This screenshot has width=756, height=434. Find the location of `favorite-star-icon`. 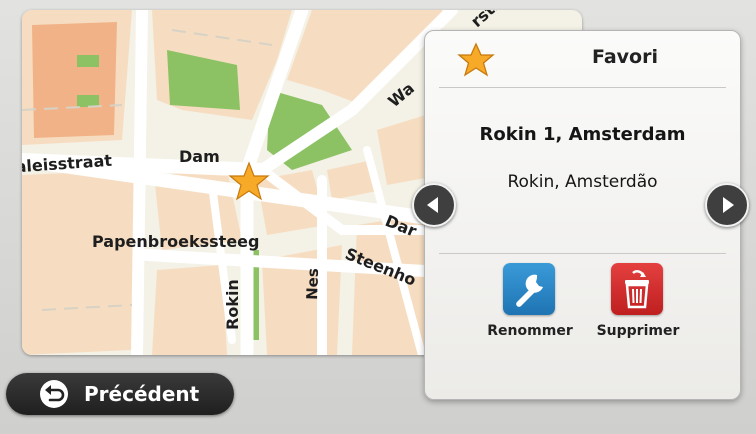

favorite-star-icon is located at coordinates (476, 59).